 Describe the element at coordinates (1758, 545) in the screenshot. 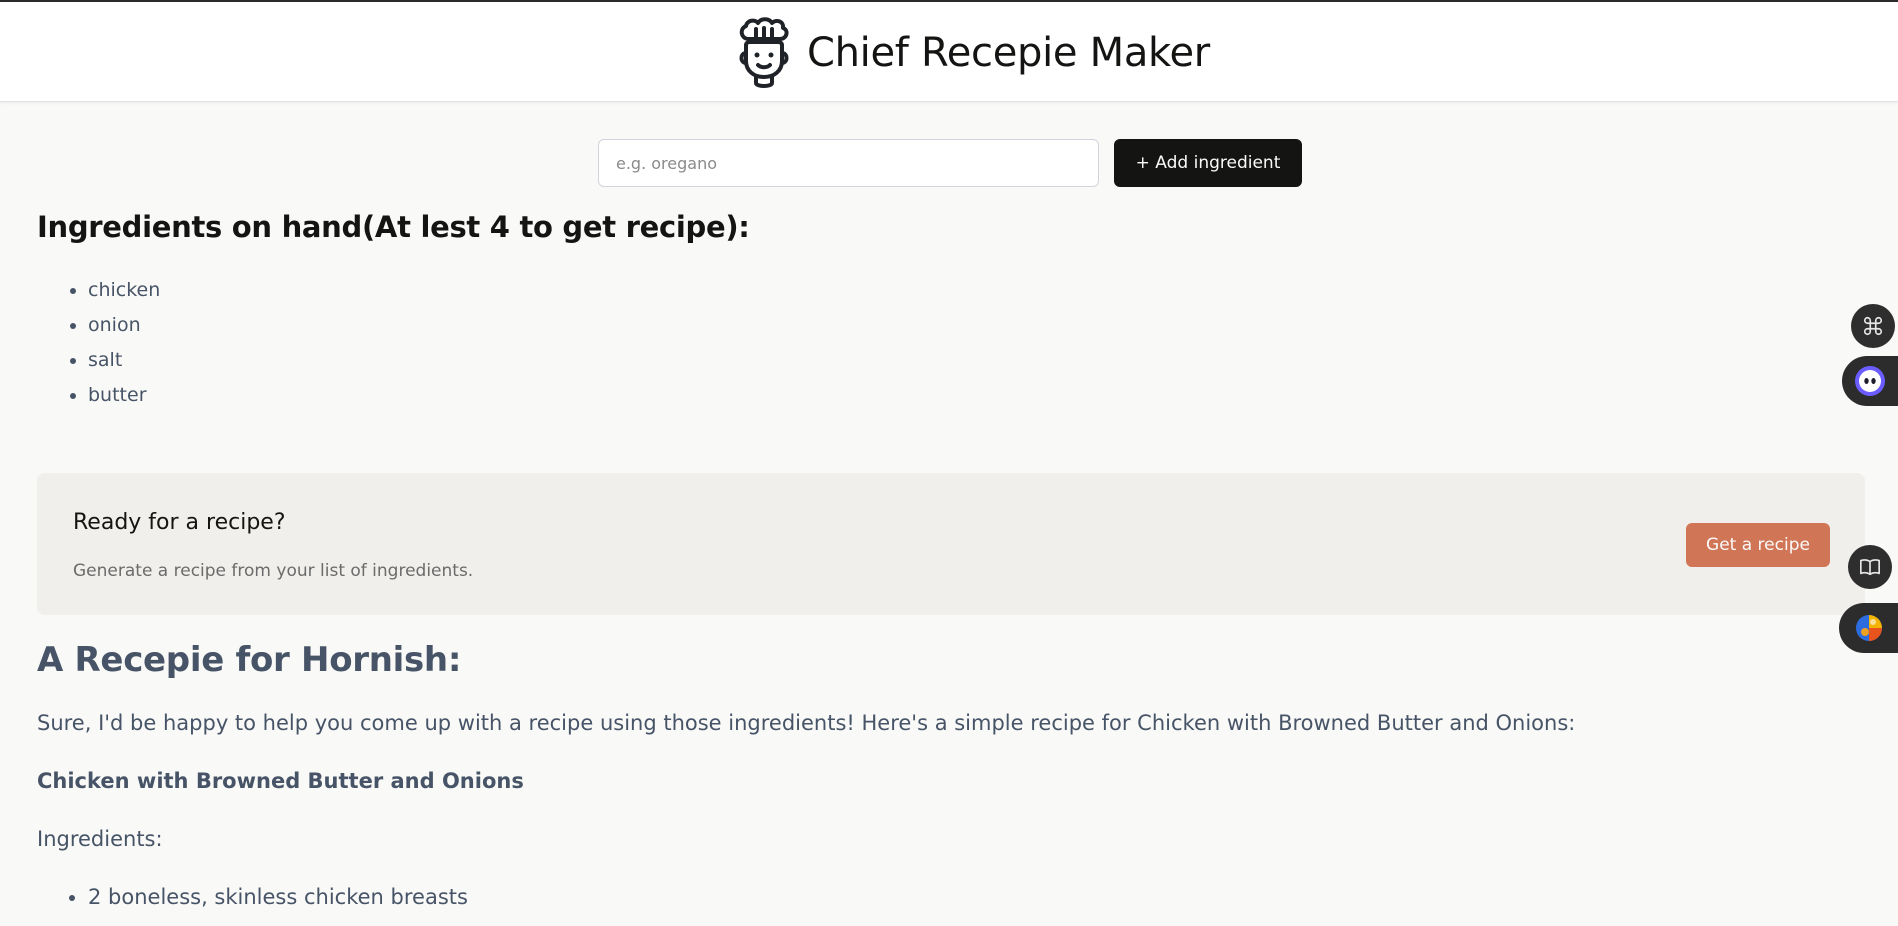

I see `get-recipe-button: Get a recipe` at that location.